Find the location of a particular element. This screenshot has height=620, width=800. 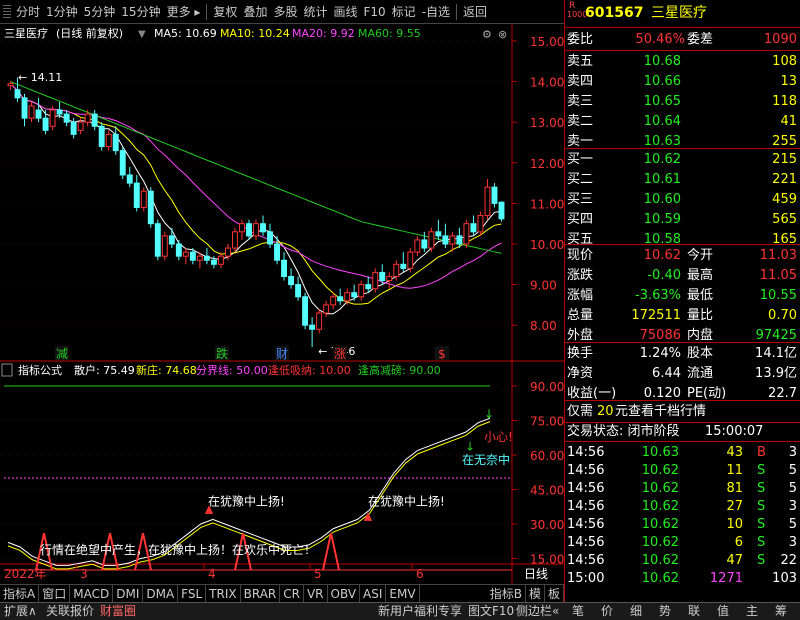

status-left-1: 关联报价 is located at coordinates (70, 611).